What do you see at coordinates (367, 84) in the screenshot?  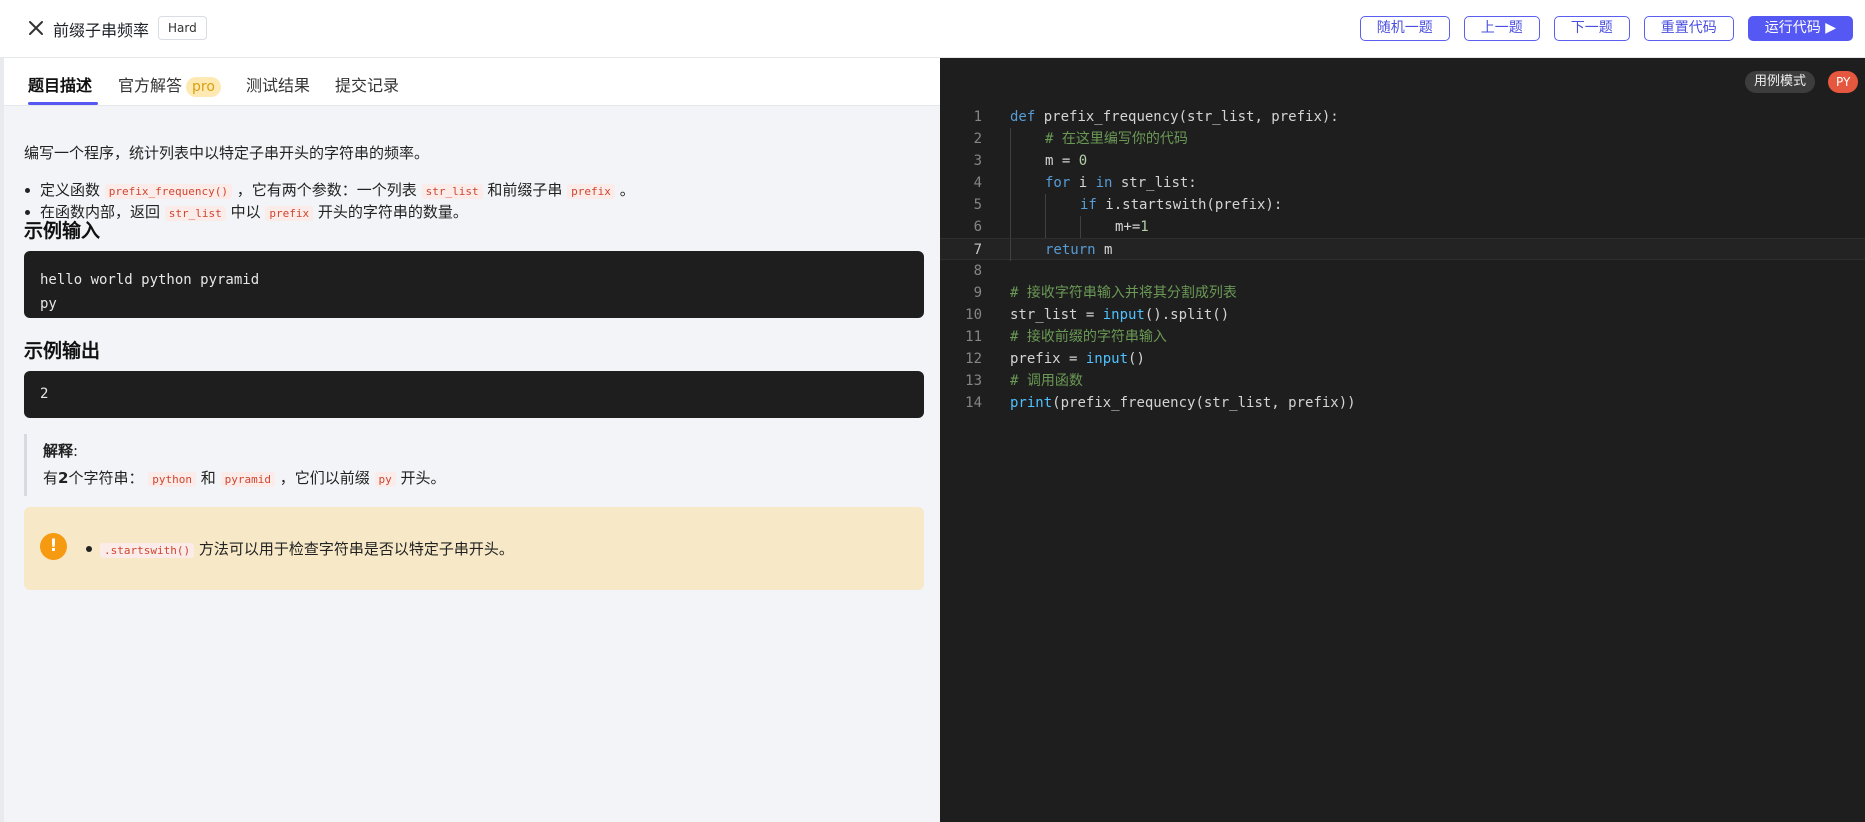 I see `tab-submissions: 提交记录` at bounding box center [367, 84].